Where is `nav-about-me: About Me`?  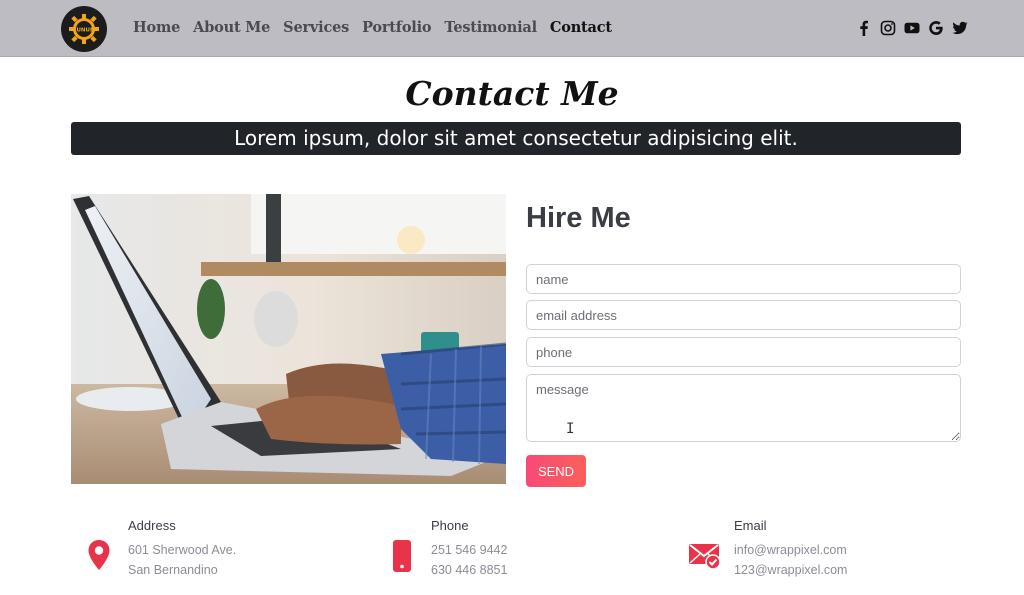 nav-about-me: About Me is located at coordinates (231, 27).